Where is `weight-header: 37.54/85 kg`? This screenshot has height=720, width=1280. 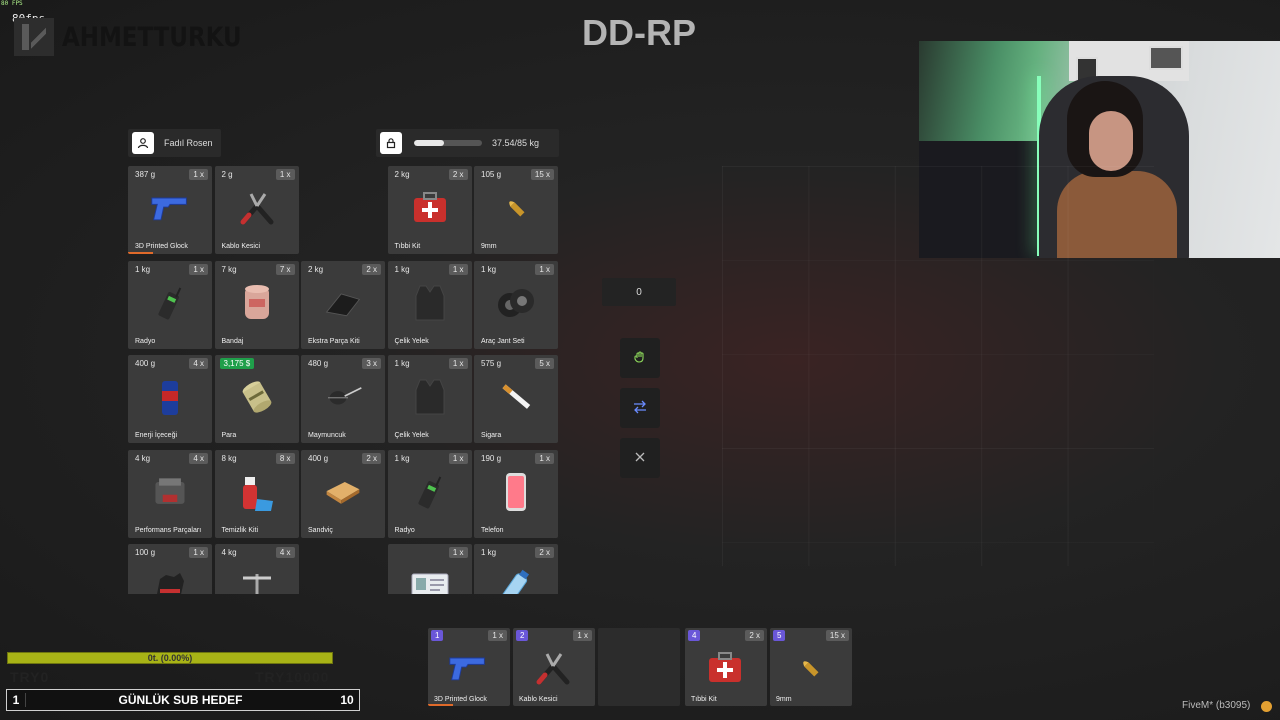 weight-header: 37.54/85 kg is located at coordinates (467, 143).